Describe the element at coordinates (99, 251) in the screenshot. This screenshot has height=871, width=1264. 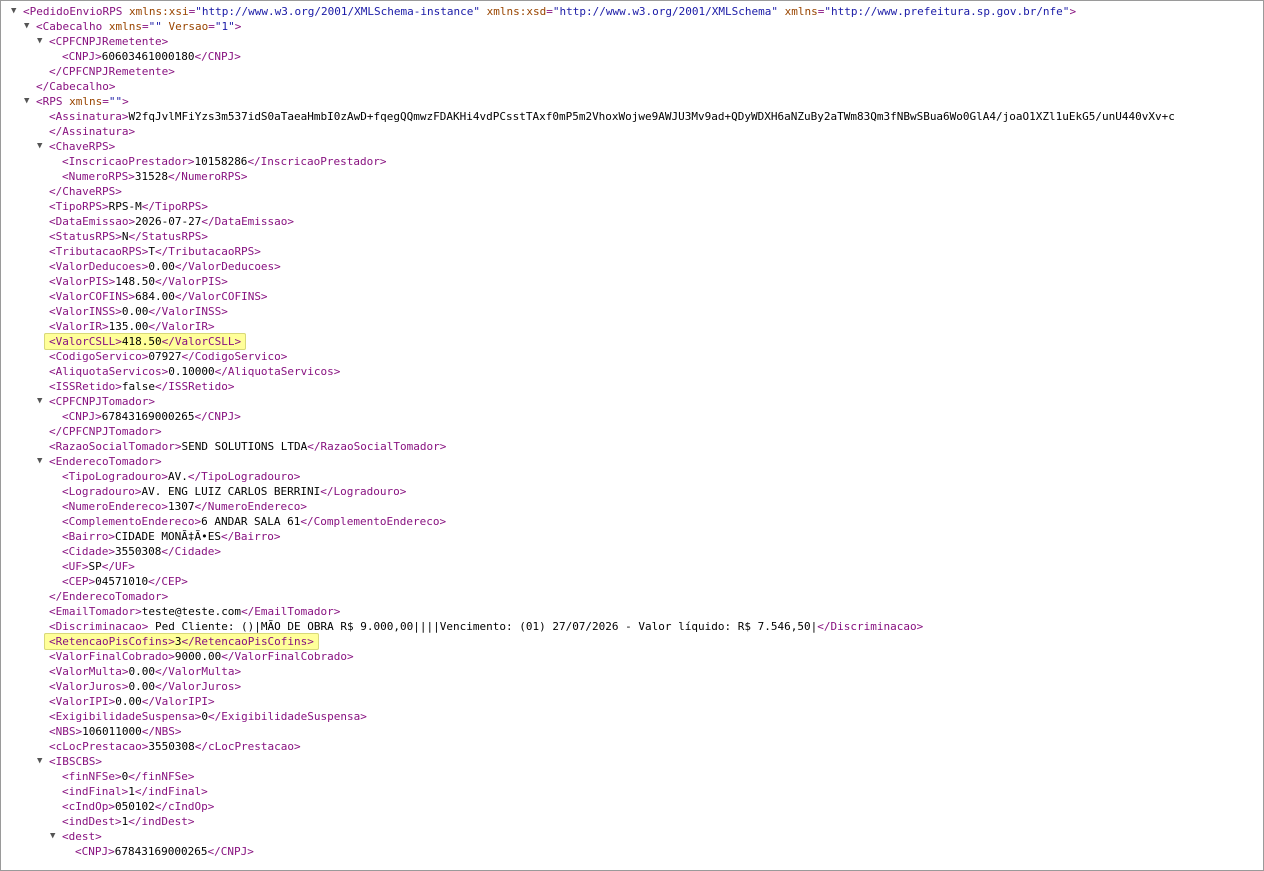
I see `xml-tag: <TributacaoRPS>` at that location.